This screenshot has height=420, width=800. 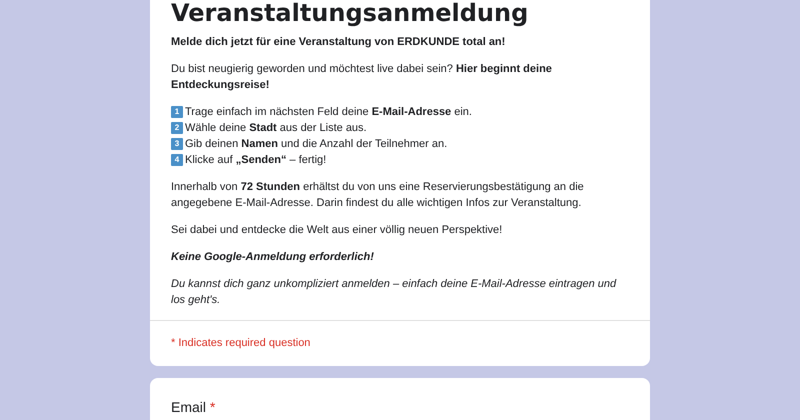 What do you see at coordinates (378, 195) in the screenshot?
I see `description-text: Innerhalb von 72 Stunden erhältst du von uns eine Reservierungsbestätigung an die angegebene E-Mail-Adresse. Darin findest du alle wichtigen Infos zur Veranstaltung.` at bounding box center [378, 195].